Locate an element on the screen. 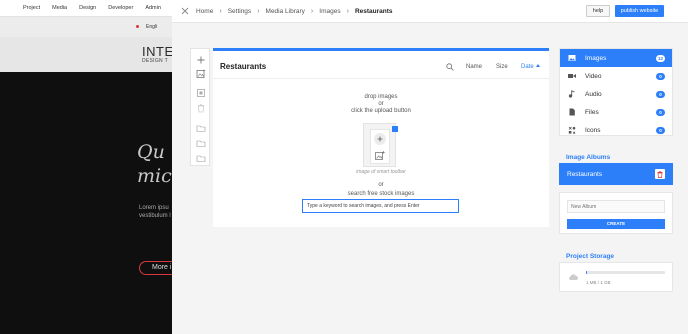  select-icon is located at coordinates (201, 93).